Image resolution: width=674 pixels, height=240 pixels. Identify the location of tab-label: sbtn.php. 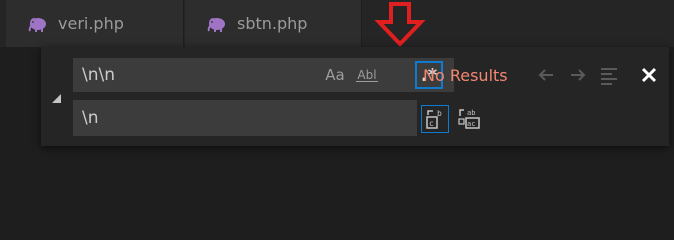
(272, 23).